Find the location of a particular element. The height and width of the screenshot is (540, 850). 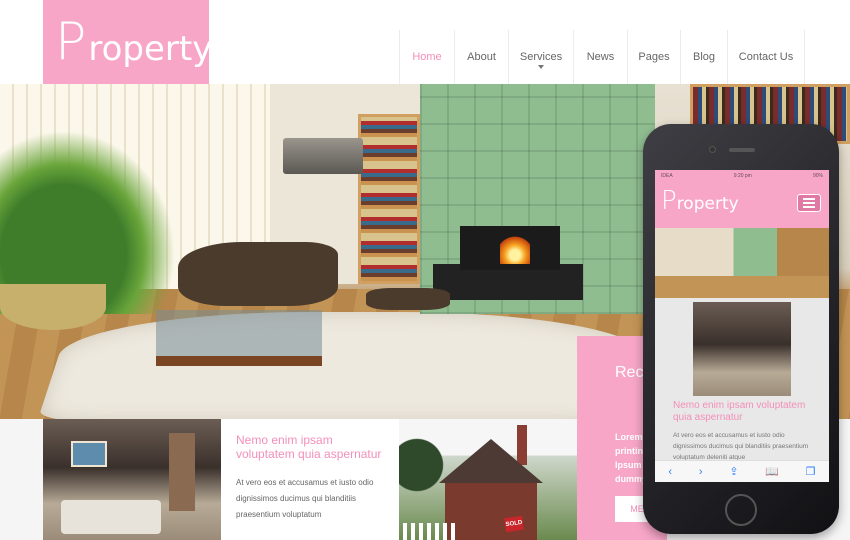

camera-icon is located at coordinates (712, 149).